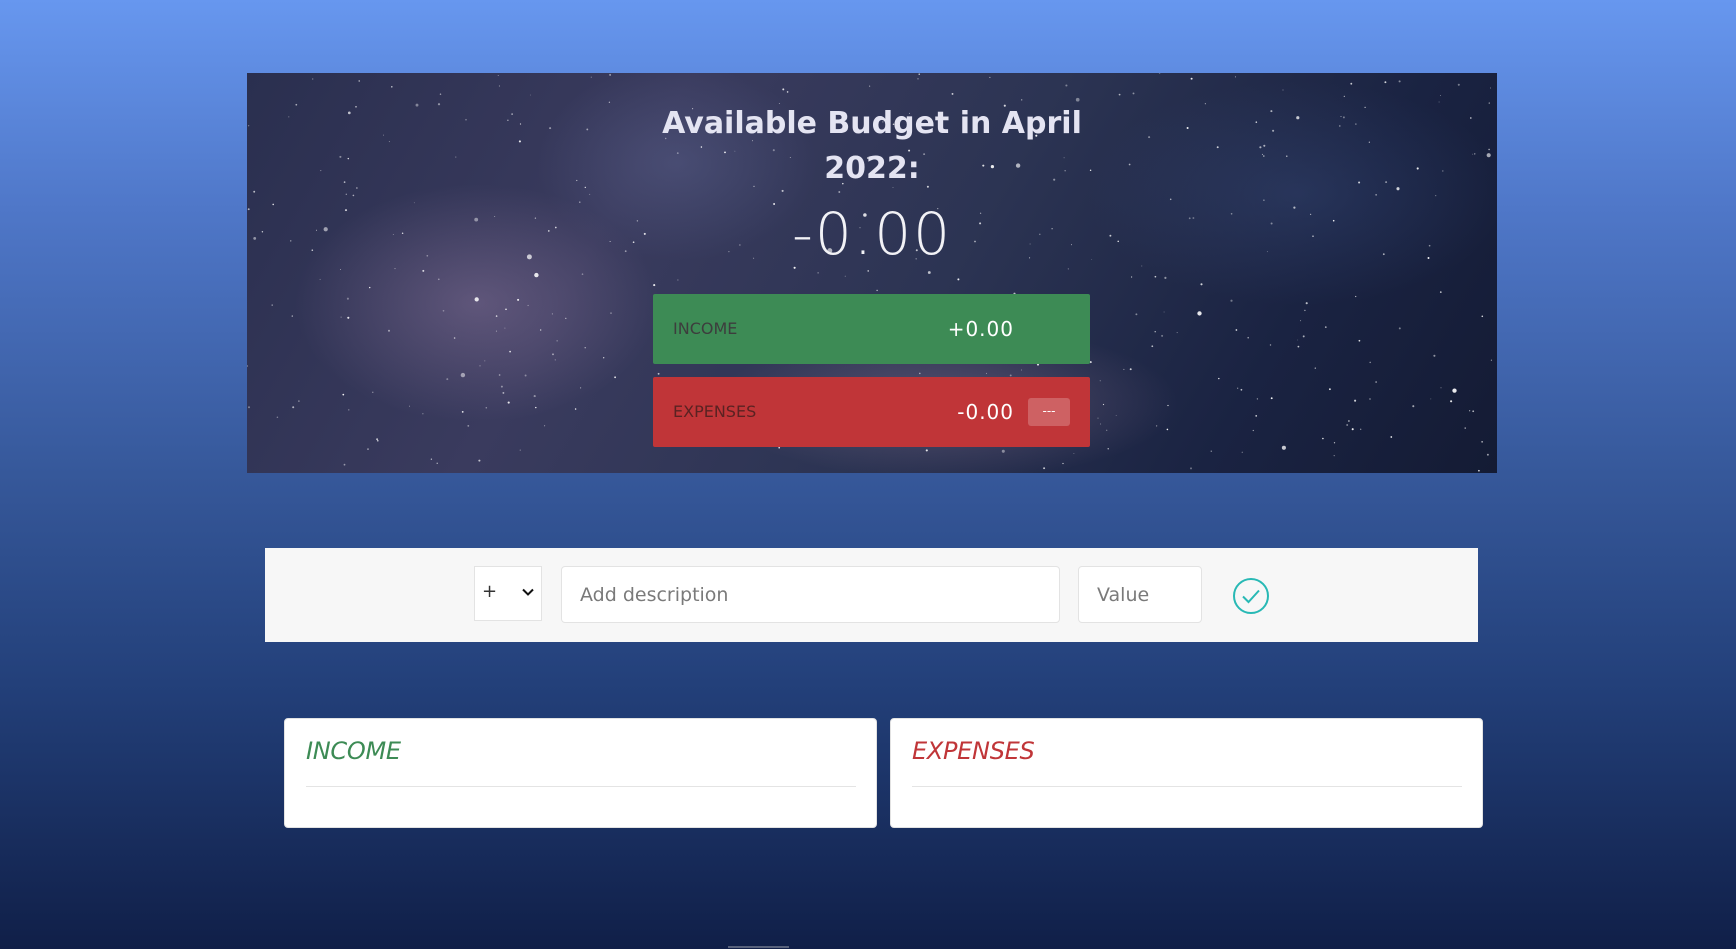 The image size is (1736, 949). What do you see at coordinates (1140, 594) in the screenshot?
I see `value-input` at bounding box center [1140, 594].